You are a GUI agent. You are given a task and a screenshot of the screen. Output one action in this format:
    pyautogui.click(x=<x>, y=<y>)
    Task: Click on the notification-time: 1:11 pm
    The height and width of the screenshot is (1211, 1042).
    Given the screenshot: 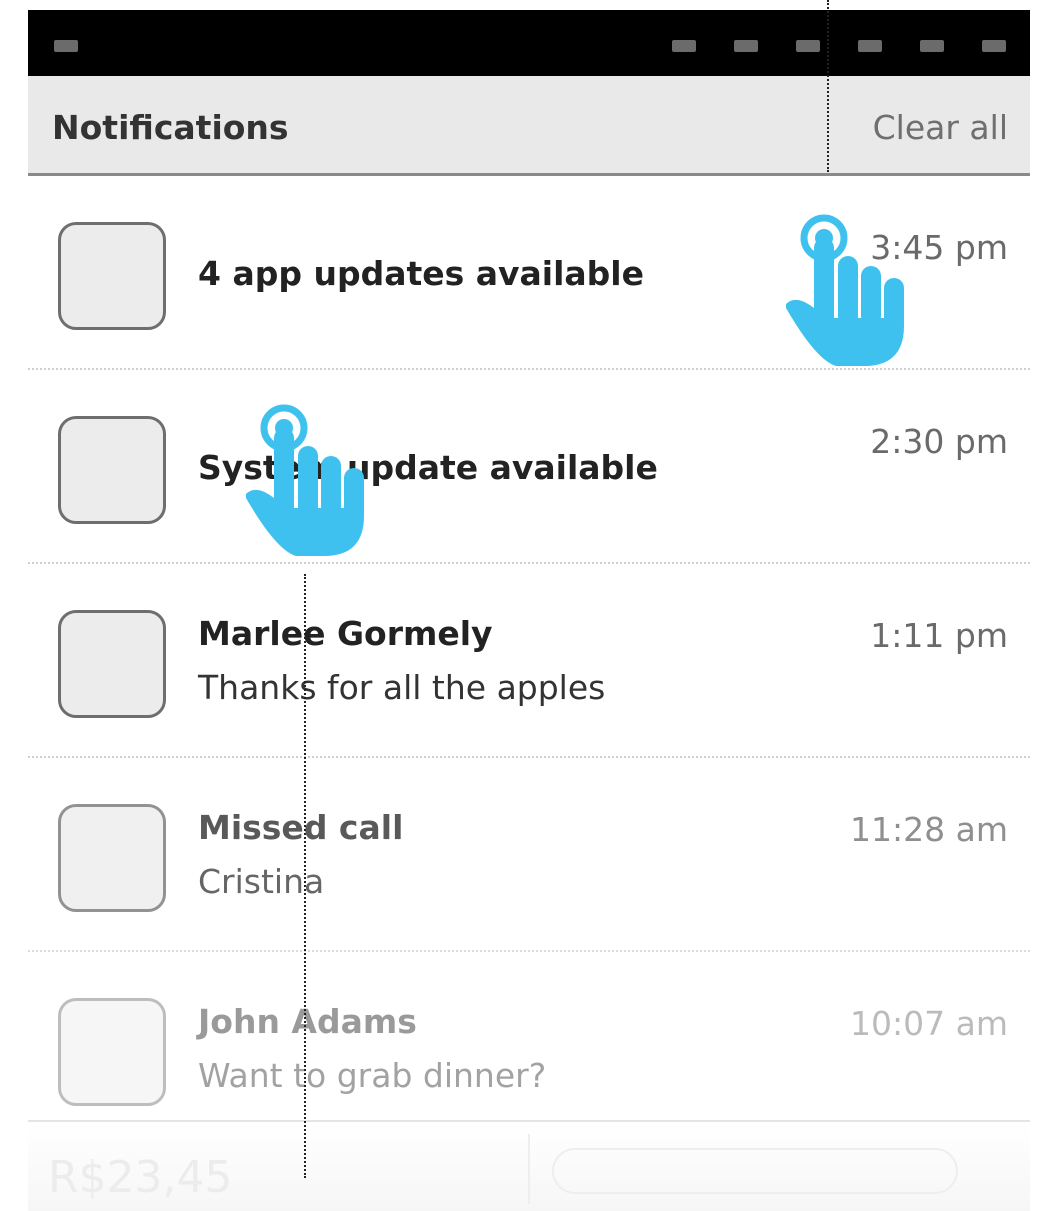 What is the action you would take?
    pyautogui.click(x=939, y=635)
    